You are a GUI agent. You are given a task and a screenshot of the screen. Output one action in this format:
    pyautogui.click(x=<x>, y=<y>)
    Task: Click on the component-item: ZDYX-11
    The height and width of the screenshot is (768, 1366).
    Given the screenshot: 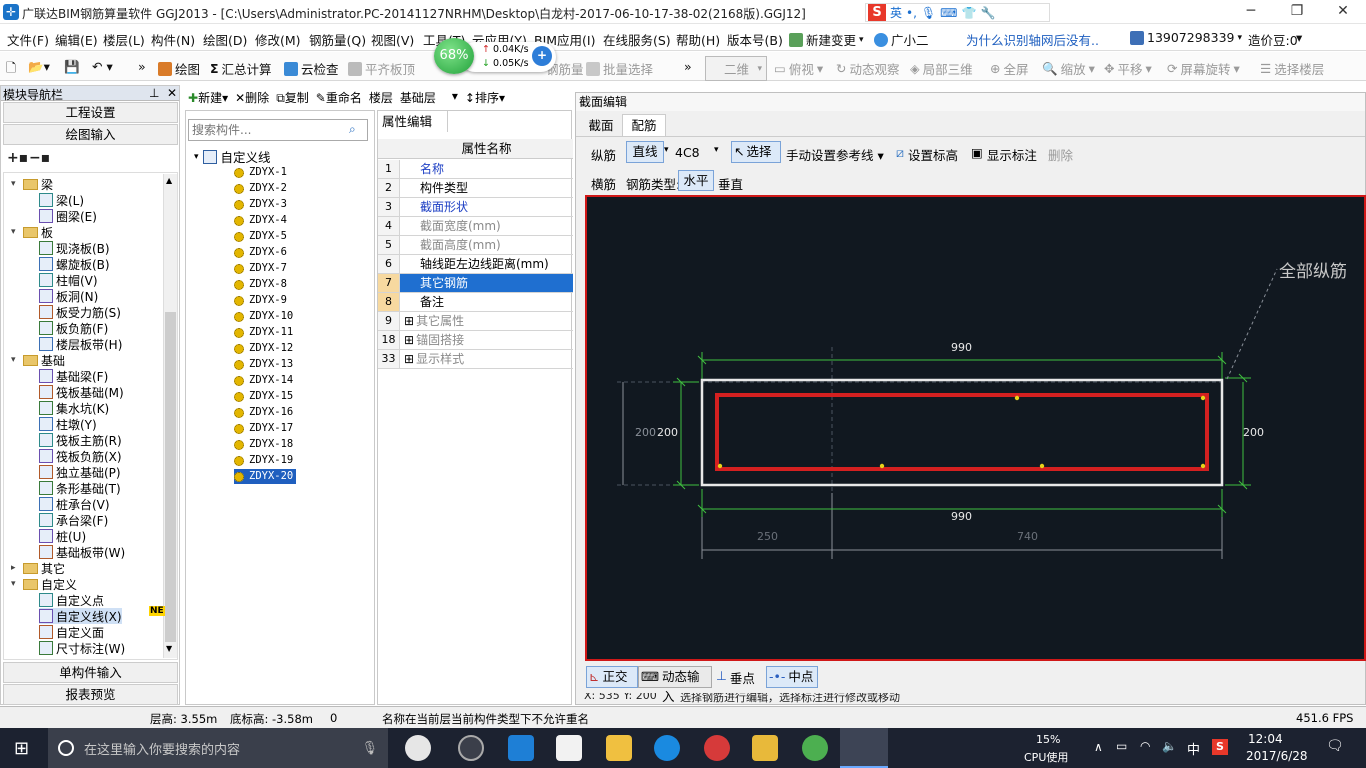 What is the action you would take?
    pyautogui.click(x=263, y=332)
    